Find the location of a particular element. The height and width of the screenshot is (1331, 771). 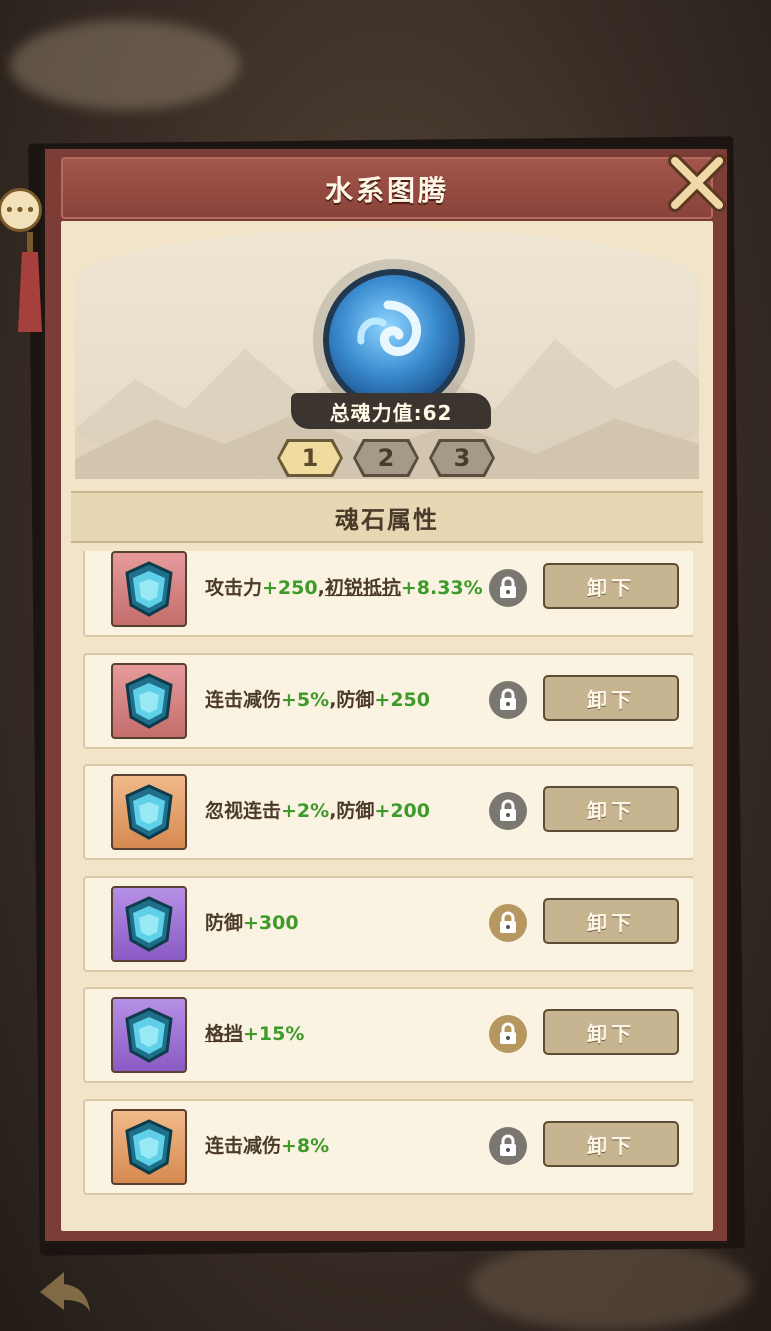

stat-text: 防御+300 is located at coordinates (252, 921).